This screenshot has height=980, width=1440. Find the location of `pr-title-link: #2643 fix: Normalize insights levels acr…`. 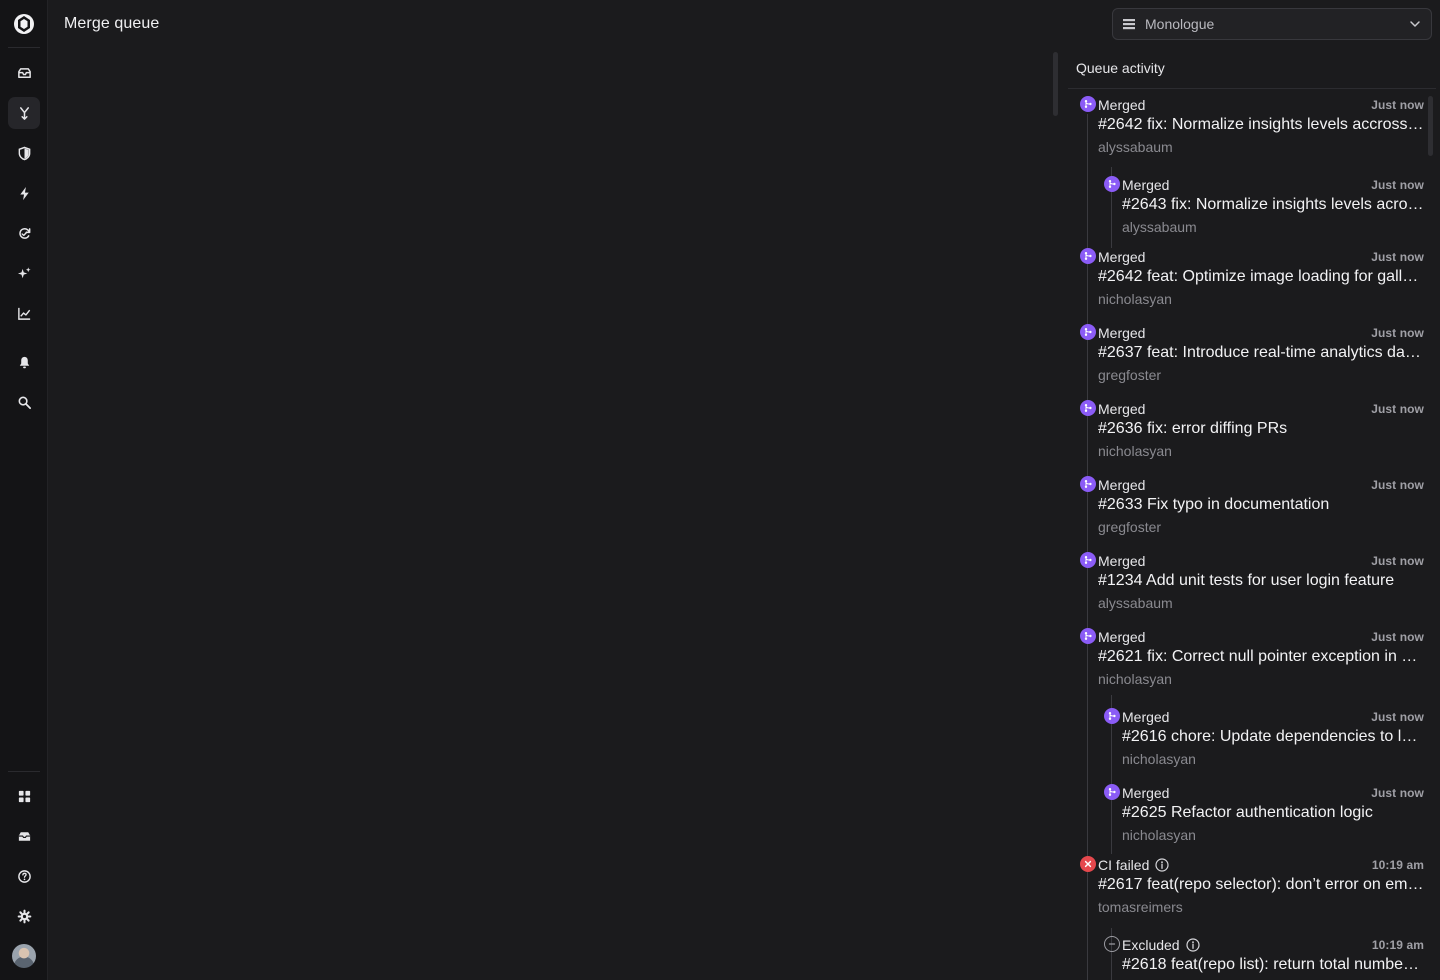

pr-title-link: #2643 fix: Normalize insights levels acr… is located at coordinates (1273, 205).